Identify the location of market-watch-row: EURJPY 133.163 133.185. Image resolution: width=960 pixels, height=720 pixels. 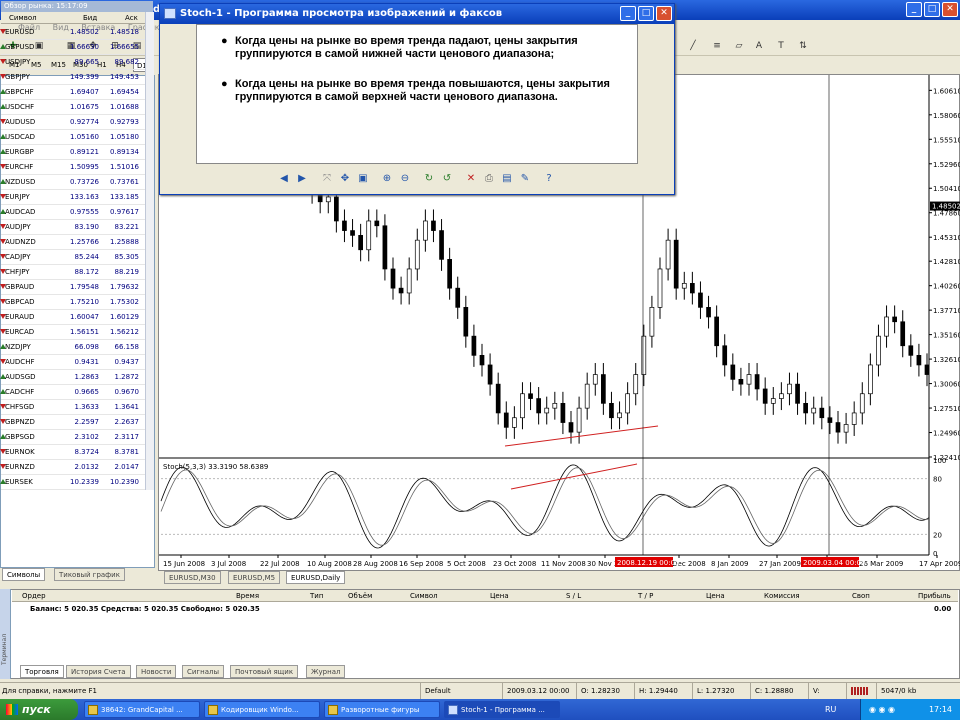
(72, 197).